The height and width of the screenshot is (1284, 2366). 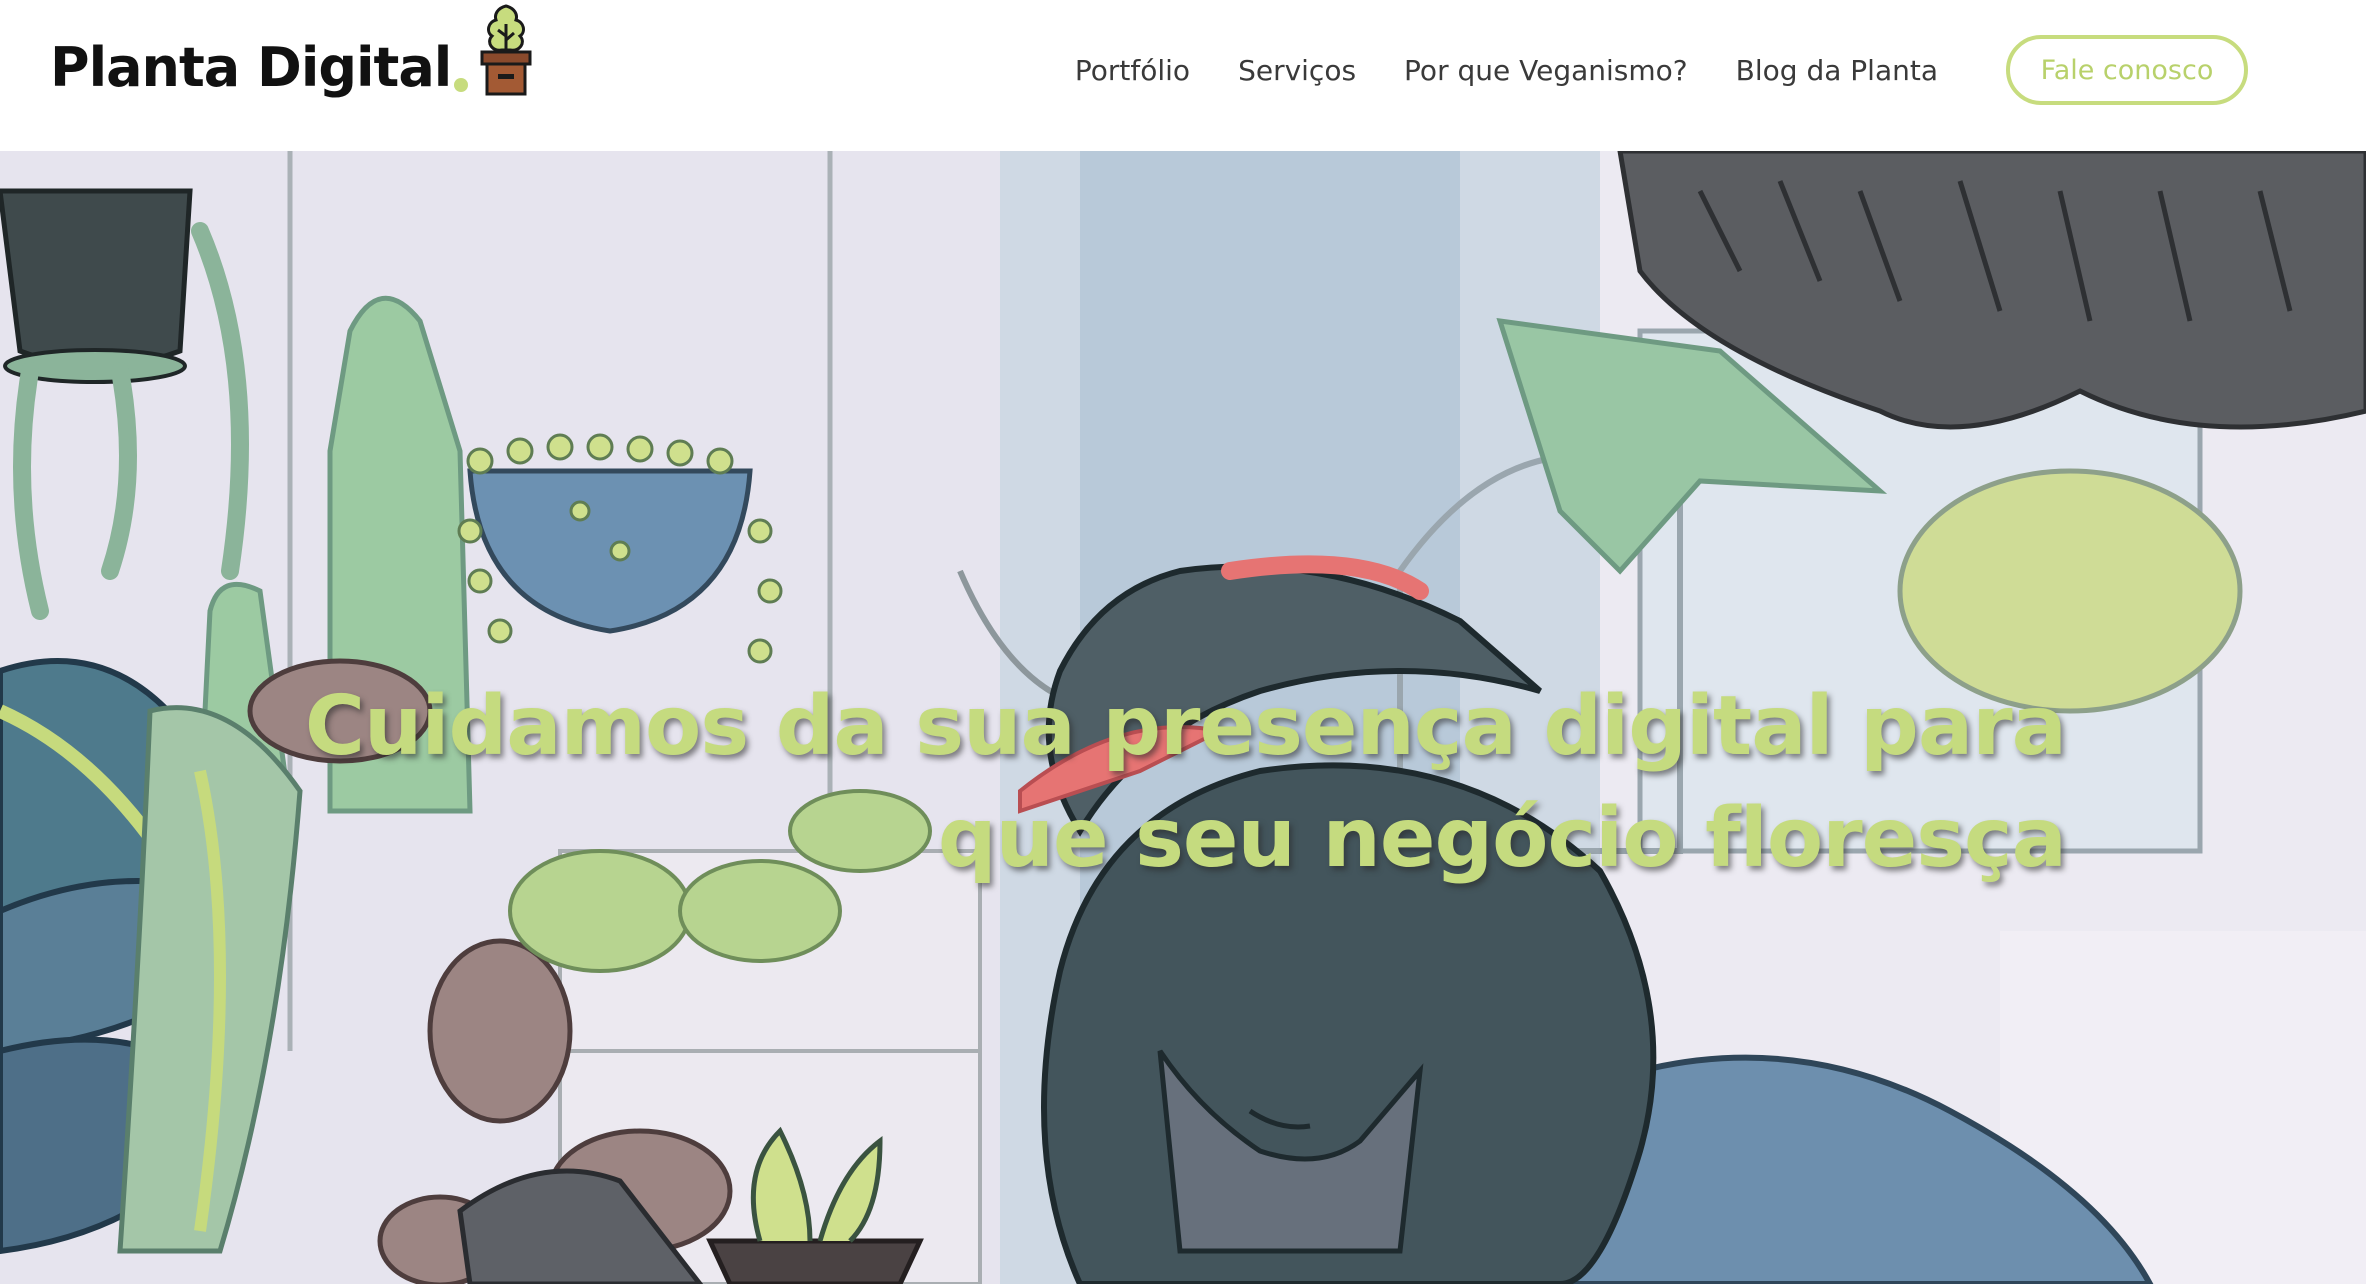 I want to click on logo-link: Planta Digital, so click(x=292, y=50).